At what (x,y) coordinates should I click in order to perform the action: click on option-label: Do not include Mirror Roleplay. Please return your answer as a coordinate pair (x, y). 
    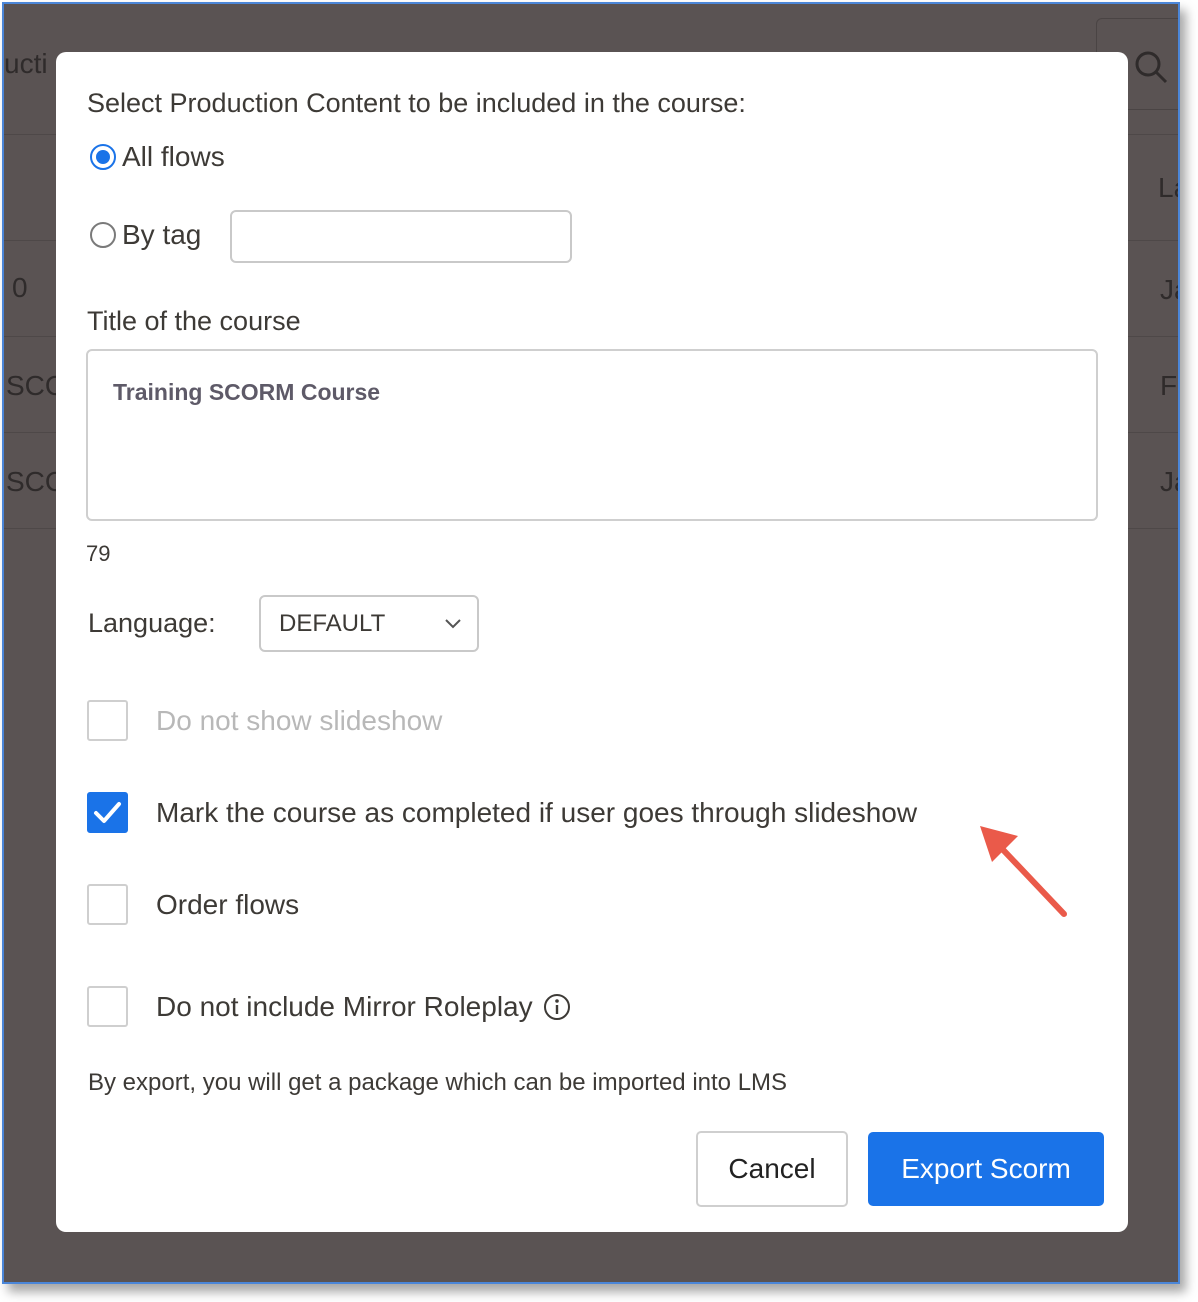
    Looking at the image, I should click on (344, 1006).